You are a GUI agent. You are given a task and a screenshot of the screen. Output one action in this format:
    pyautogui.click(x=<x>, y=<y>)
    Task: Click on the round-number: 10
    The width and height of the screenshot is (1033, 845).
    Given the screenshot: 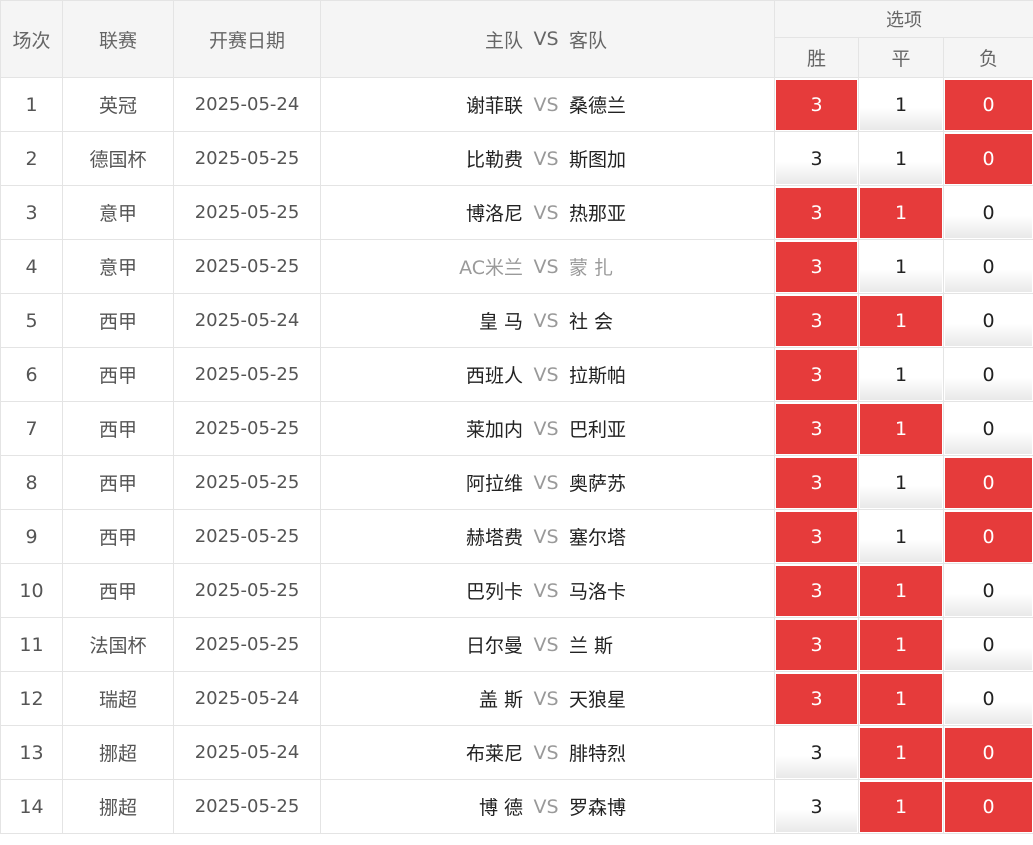 What is the action you would take?
    pyautogui.click(x=31, y=590)
    